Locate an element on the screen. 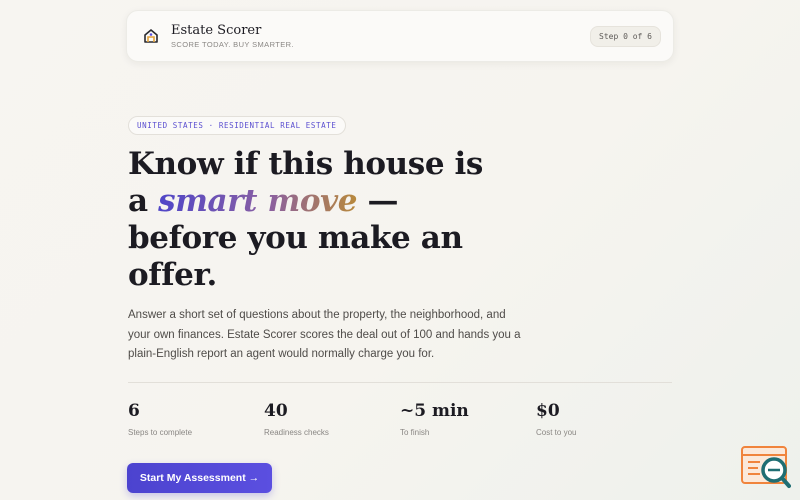 This screenshot has height=500, width=800. stat-steps: 6 Steps to complete is located at coordinates (196, 418).